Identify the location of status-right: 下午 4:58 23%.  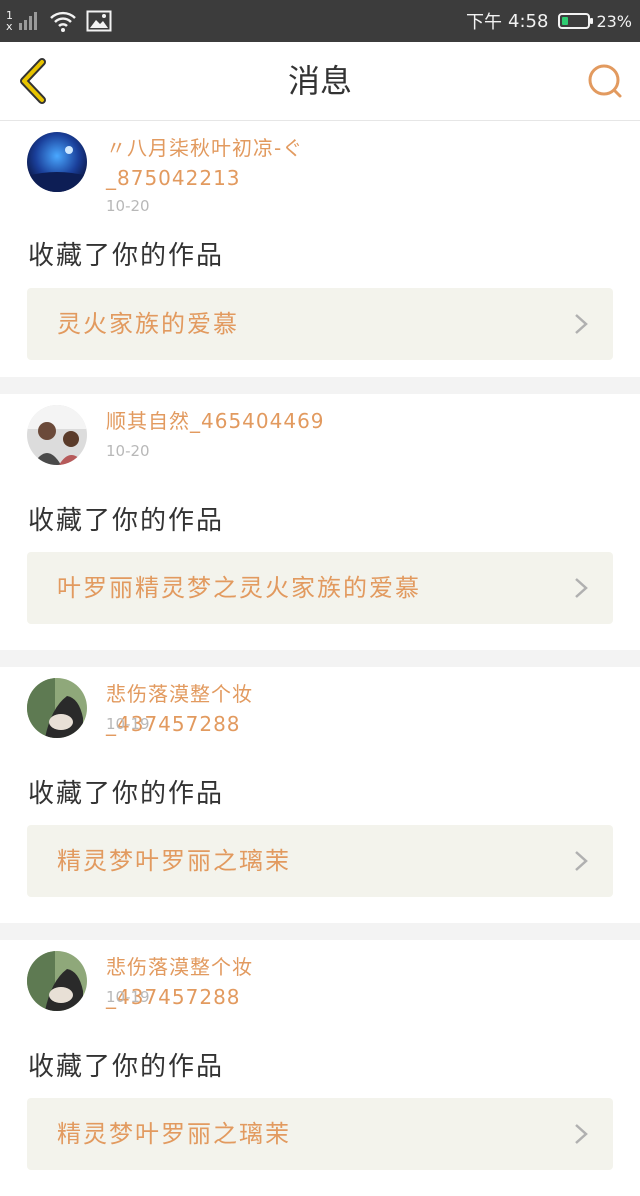
(549, 21).